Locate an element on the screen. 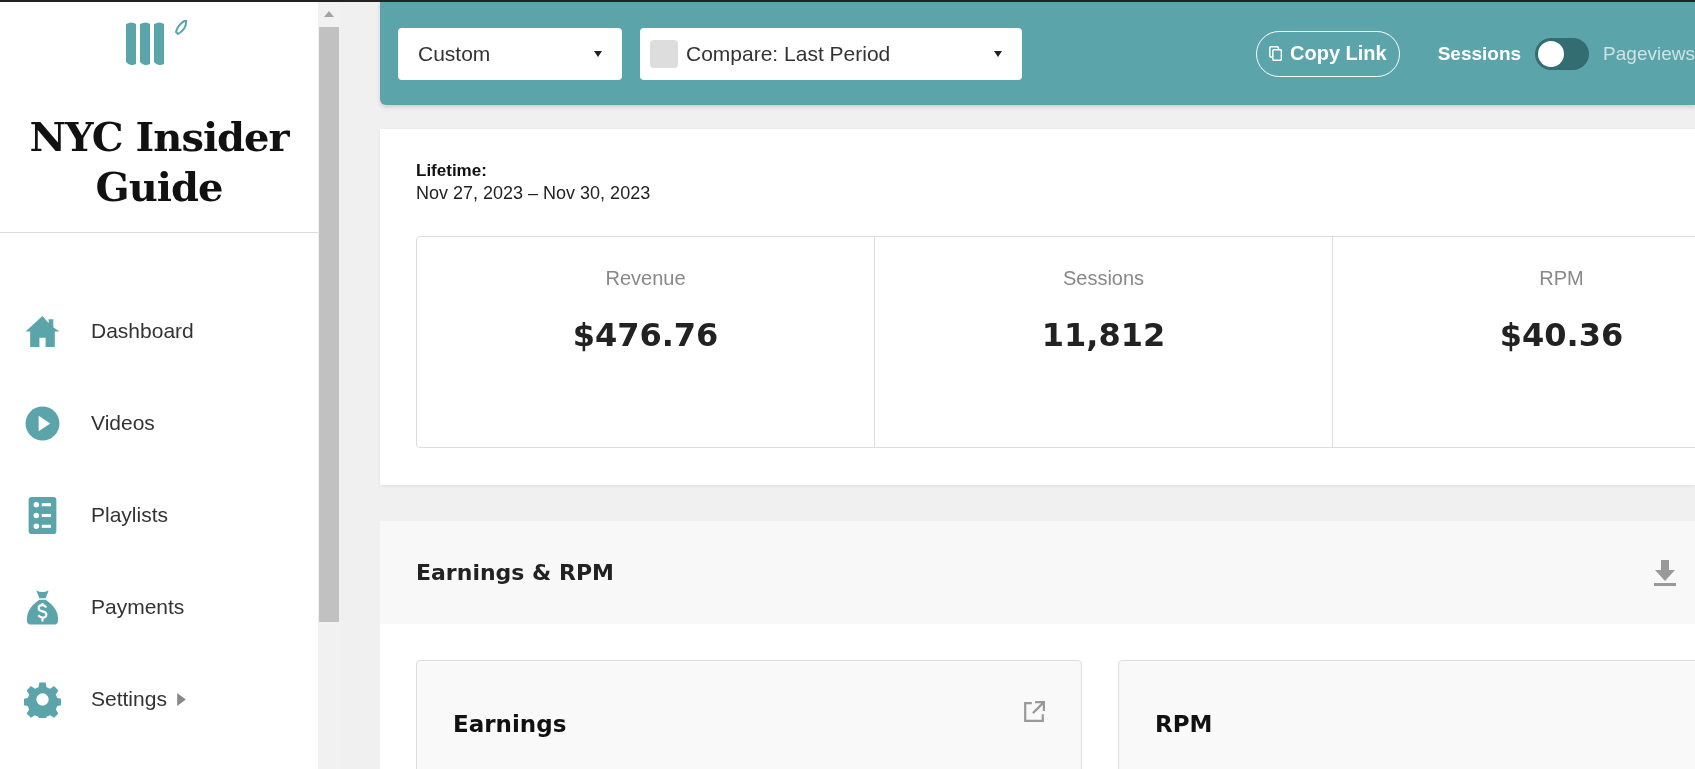  play-icon is located at coordinates (42, 423).